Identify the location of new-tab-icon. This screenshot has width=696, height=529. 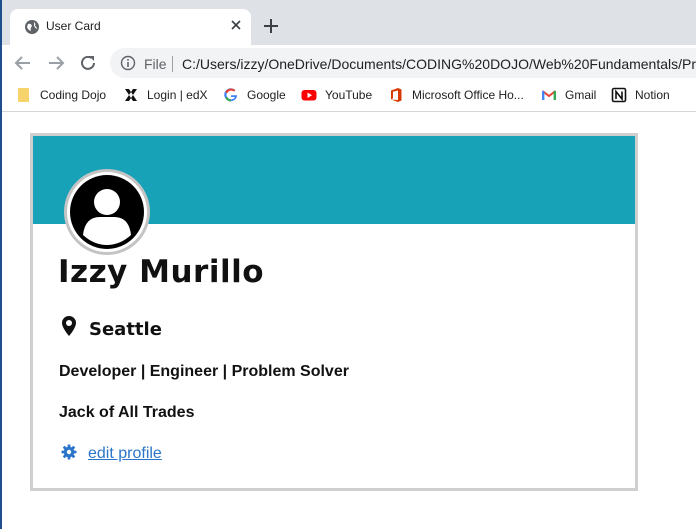
(271, 26).